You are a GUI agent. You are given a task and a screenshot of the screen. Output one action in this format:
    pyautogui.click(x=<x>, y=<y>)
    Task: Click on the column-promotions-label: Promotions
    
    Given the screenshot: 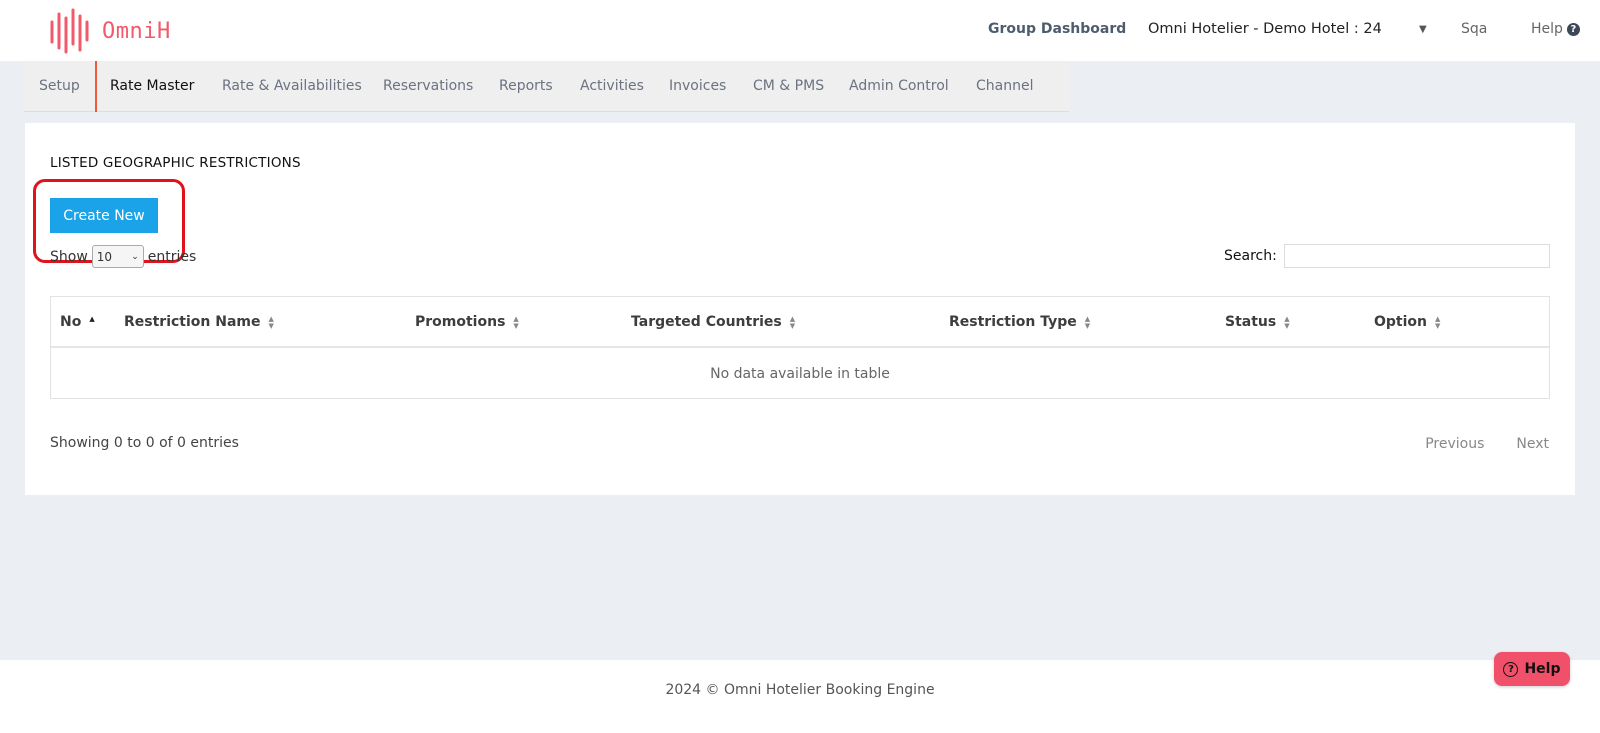 What is the action you would take?
    pyautogui.click(x=460, y=322)
    